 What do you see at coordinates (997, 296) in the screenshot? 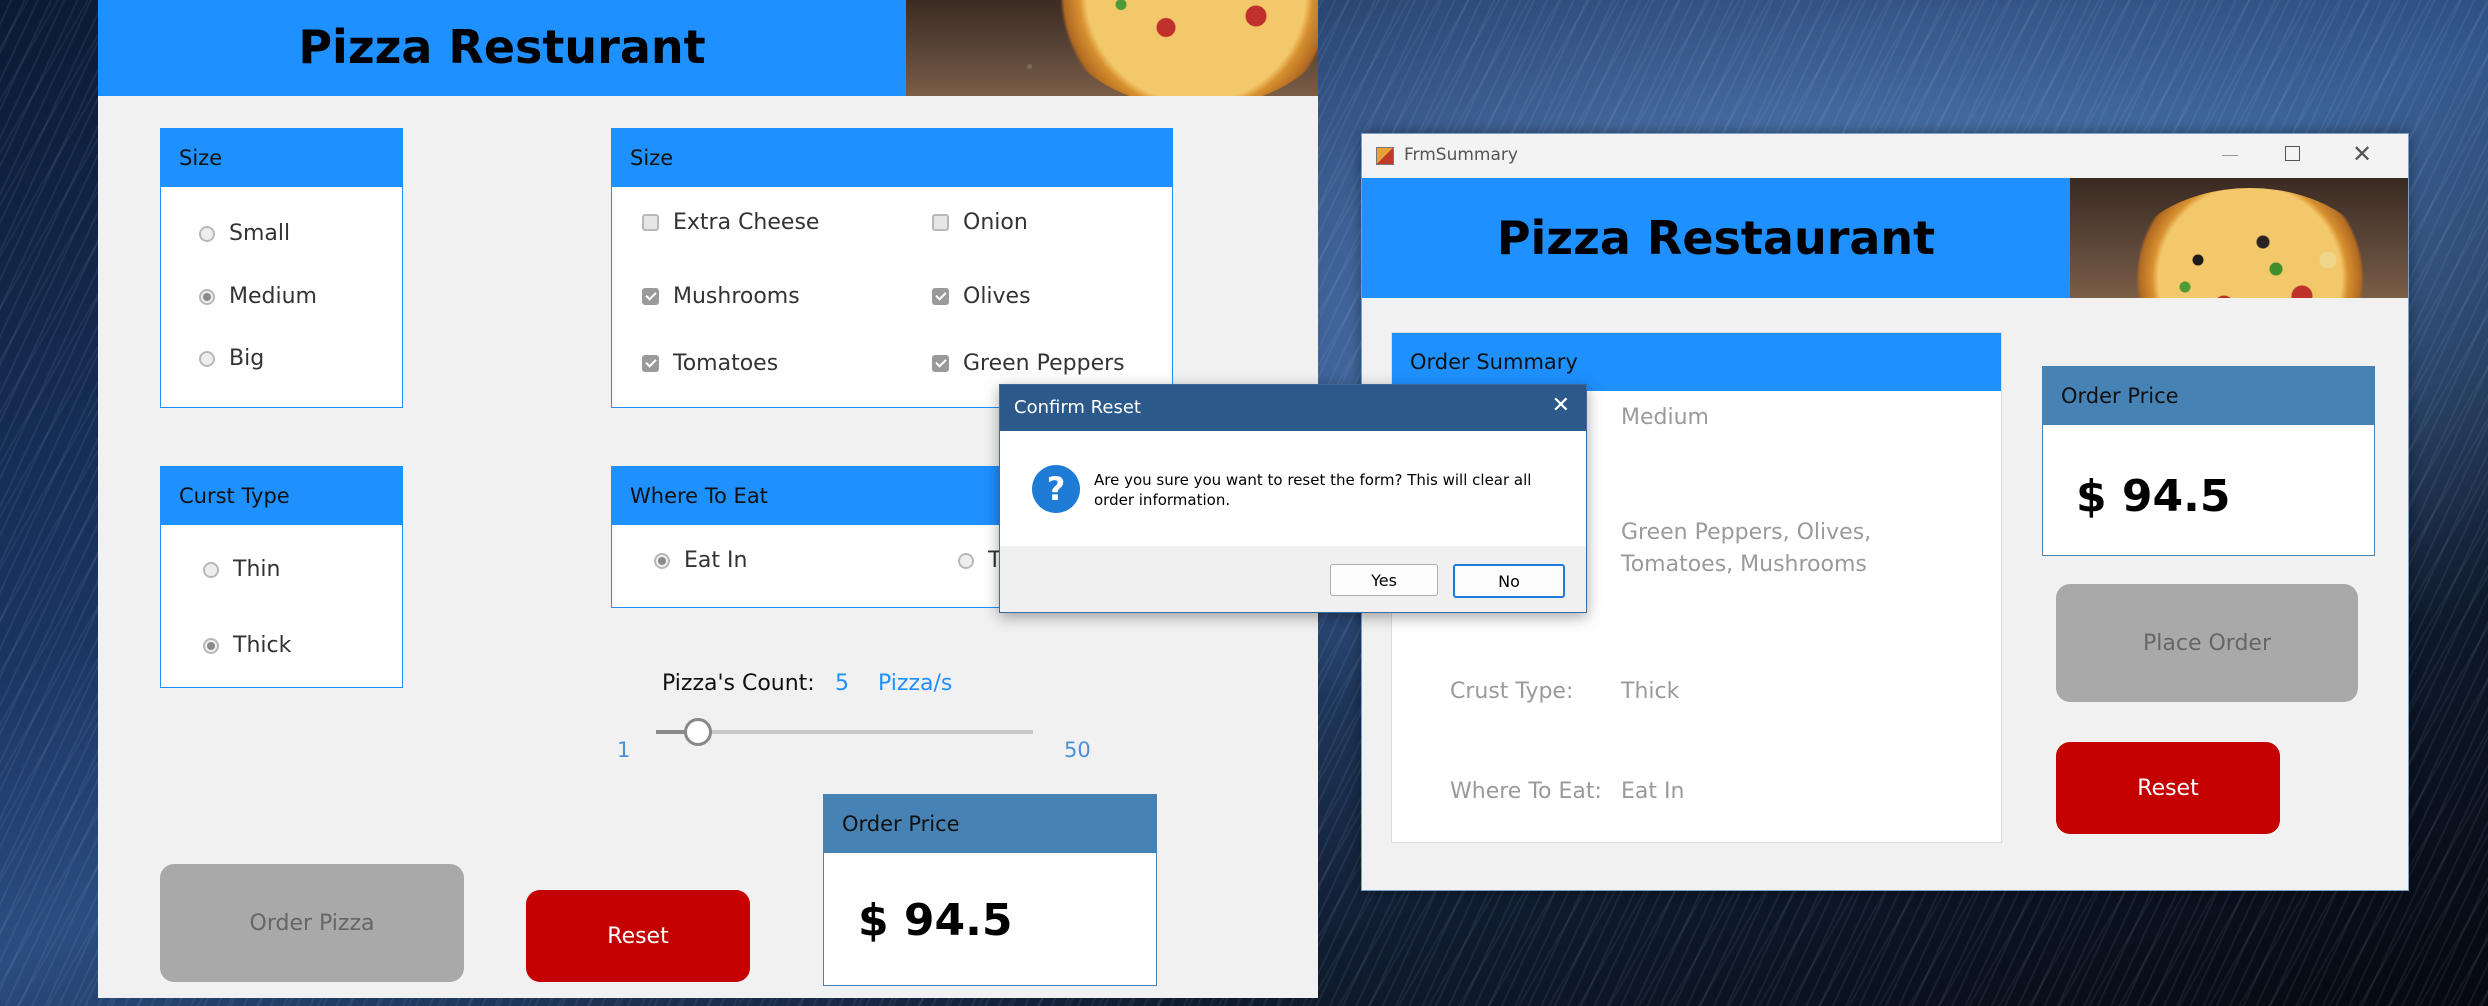
I see `checkbox-label: Olives` at bounding box center [997, 296].